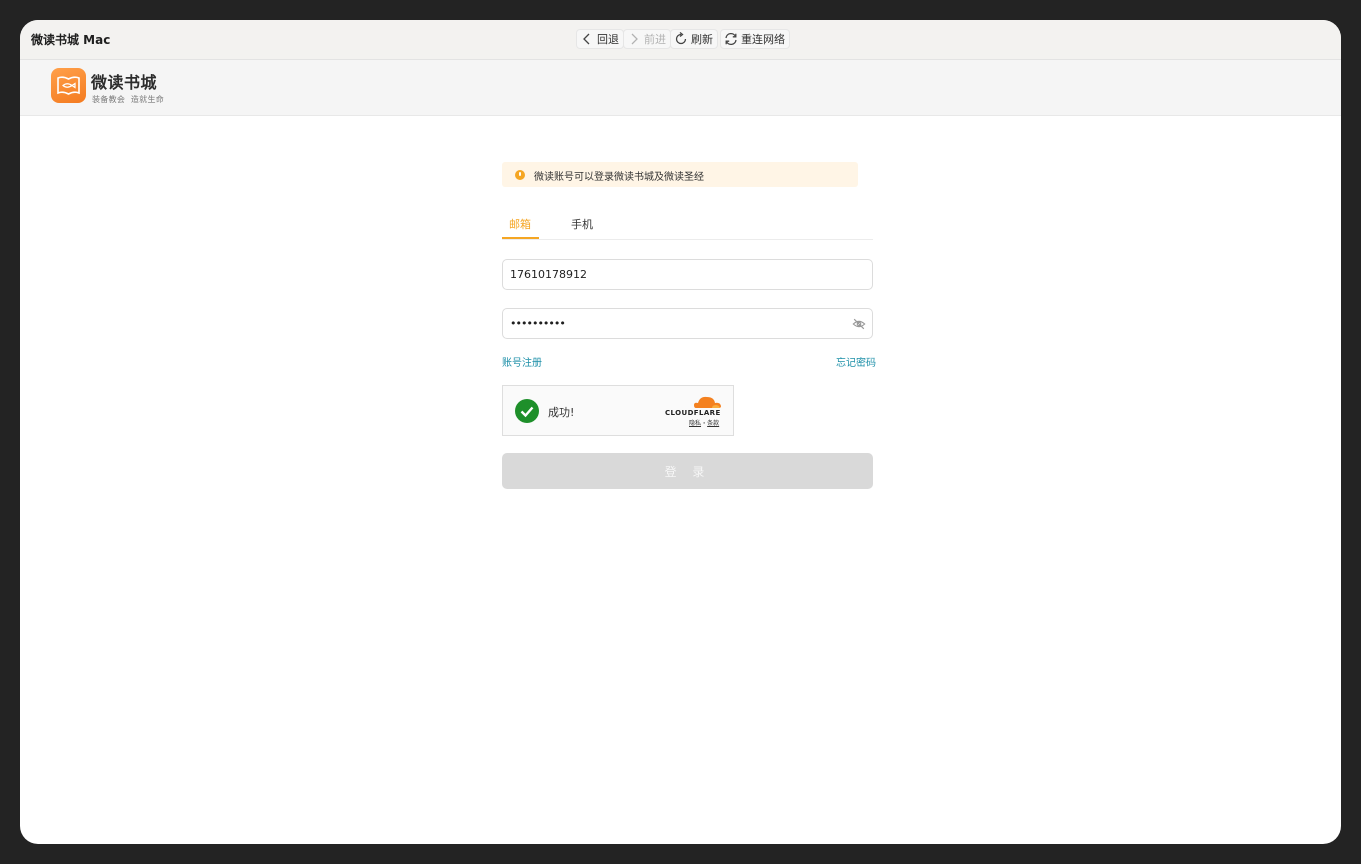  Describe the element at coordinates (128, 99) in the screenshot. I see `site-slogan: 装备教会 造就生命` at that location.